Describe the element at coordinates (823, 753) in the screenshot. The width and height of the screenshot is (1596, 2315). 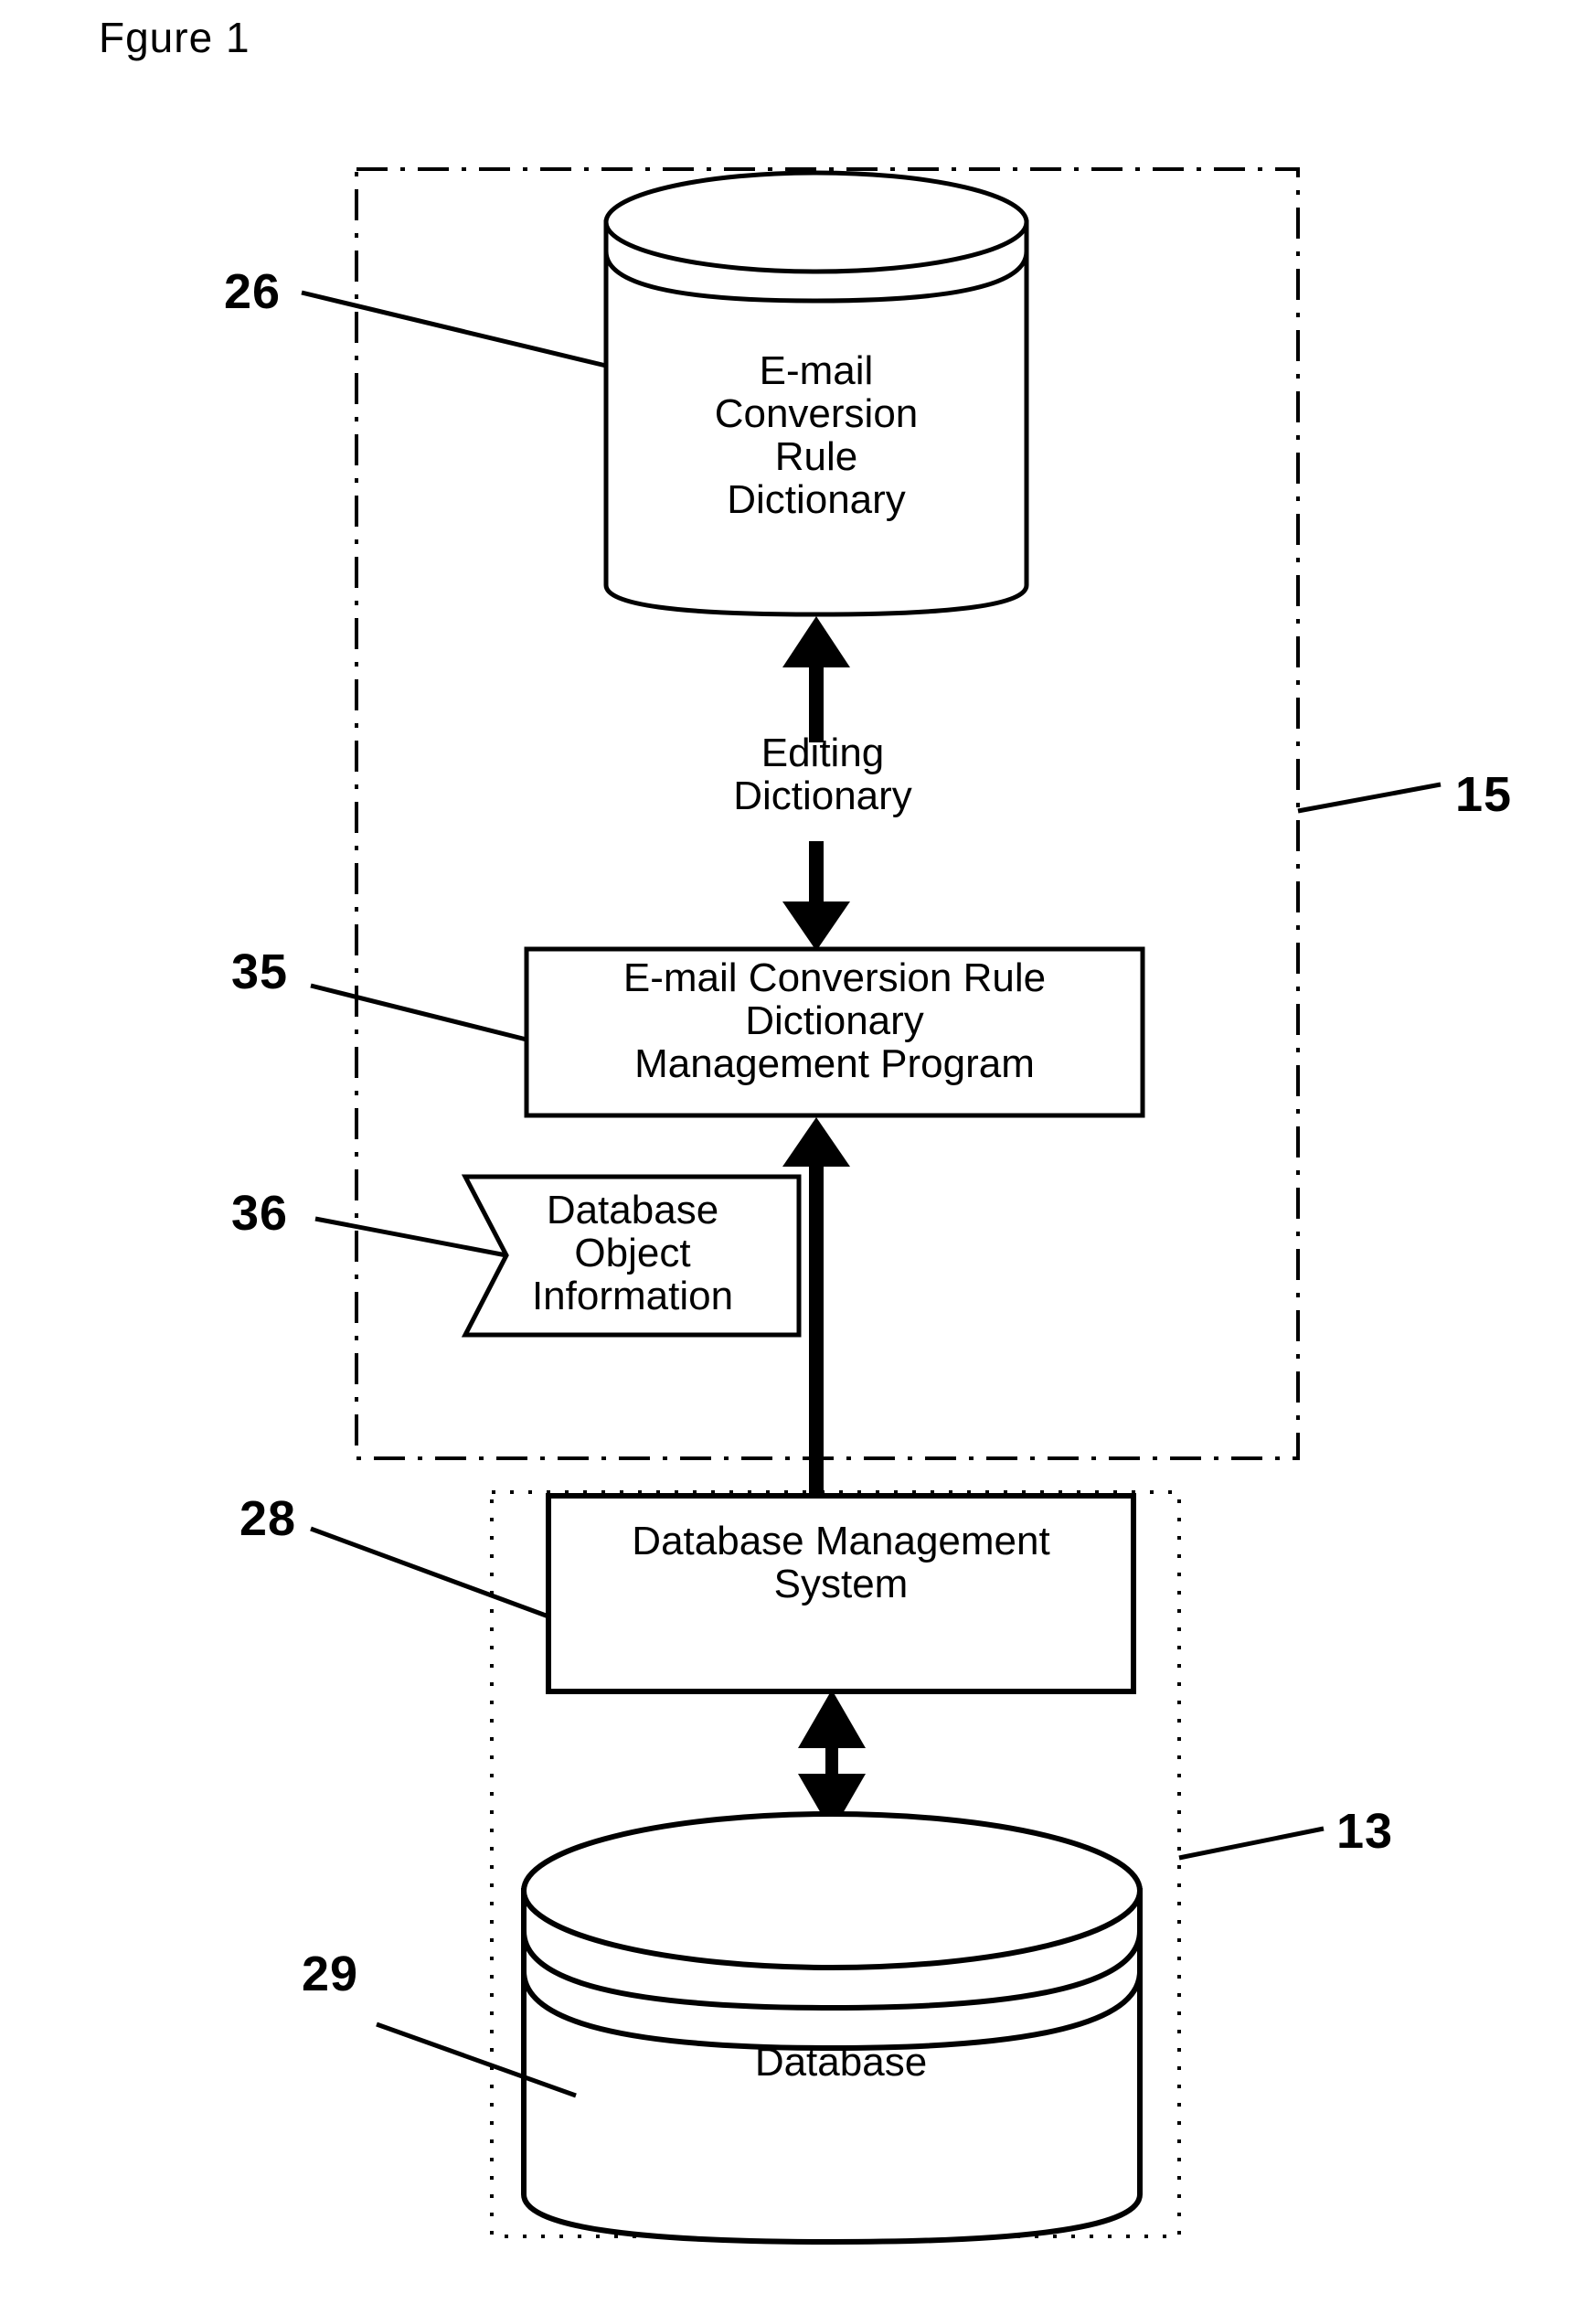
I see `editing-dictionary-line-1: Editing` at that location.